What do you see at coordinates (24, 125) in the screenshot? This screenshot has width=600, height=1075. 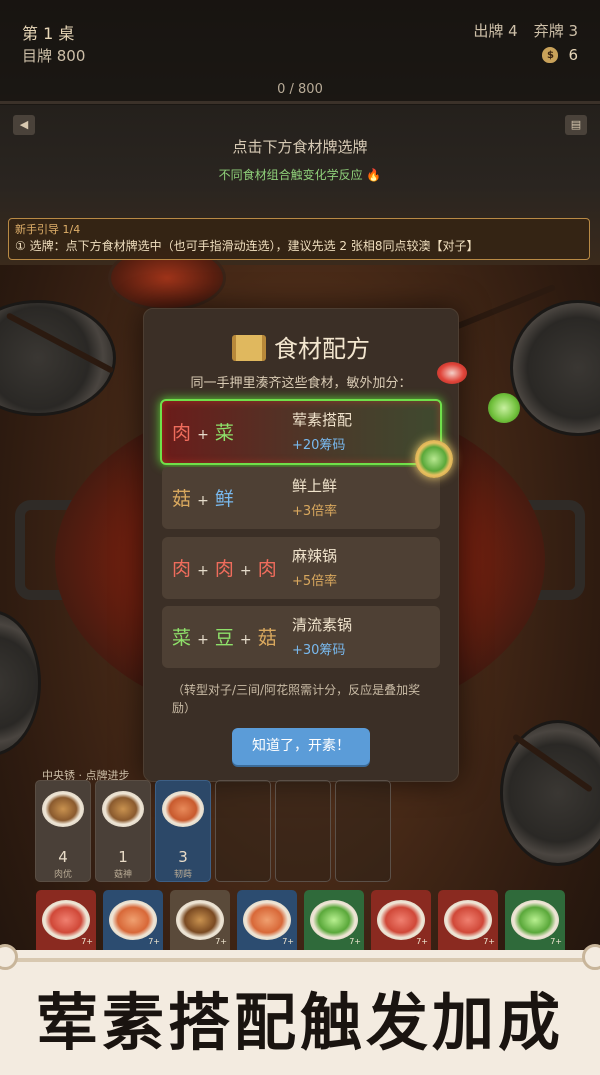 I see `back-button: ◀` at bounding box center [24, 125].